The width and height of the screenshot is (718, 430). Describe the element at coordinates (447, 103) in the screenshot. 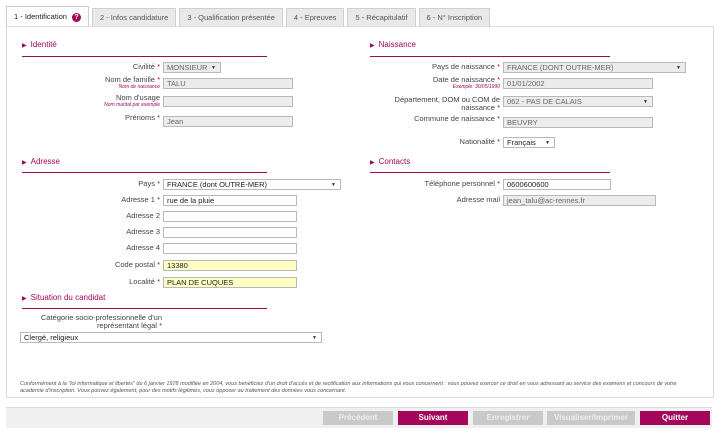

I see `dept-naissance-label: Département, DOM ou COM de naissance *` at that location.